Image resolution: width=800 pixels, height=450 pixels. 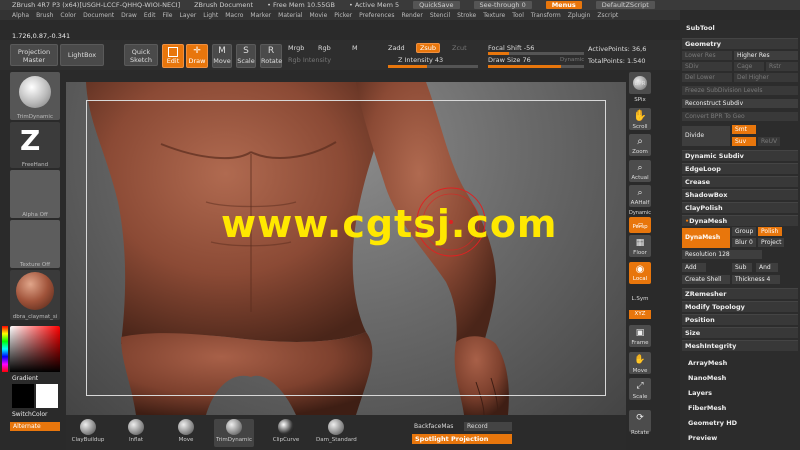 What do you see at coordinates (770, 231) in the screenshot?
I see `polish-toggle: Polish` at bounding box center [770, 231].